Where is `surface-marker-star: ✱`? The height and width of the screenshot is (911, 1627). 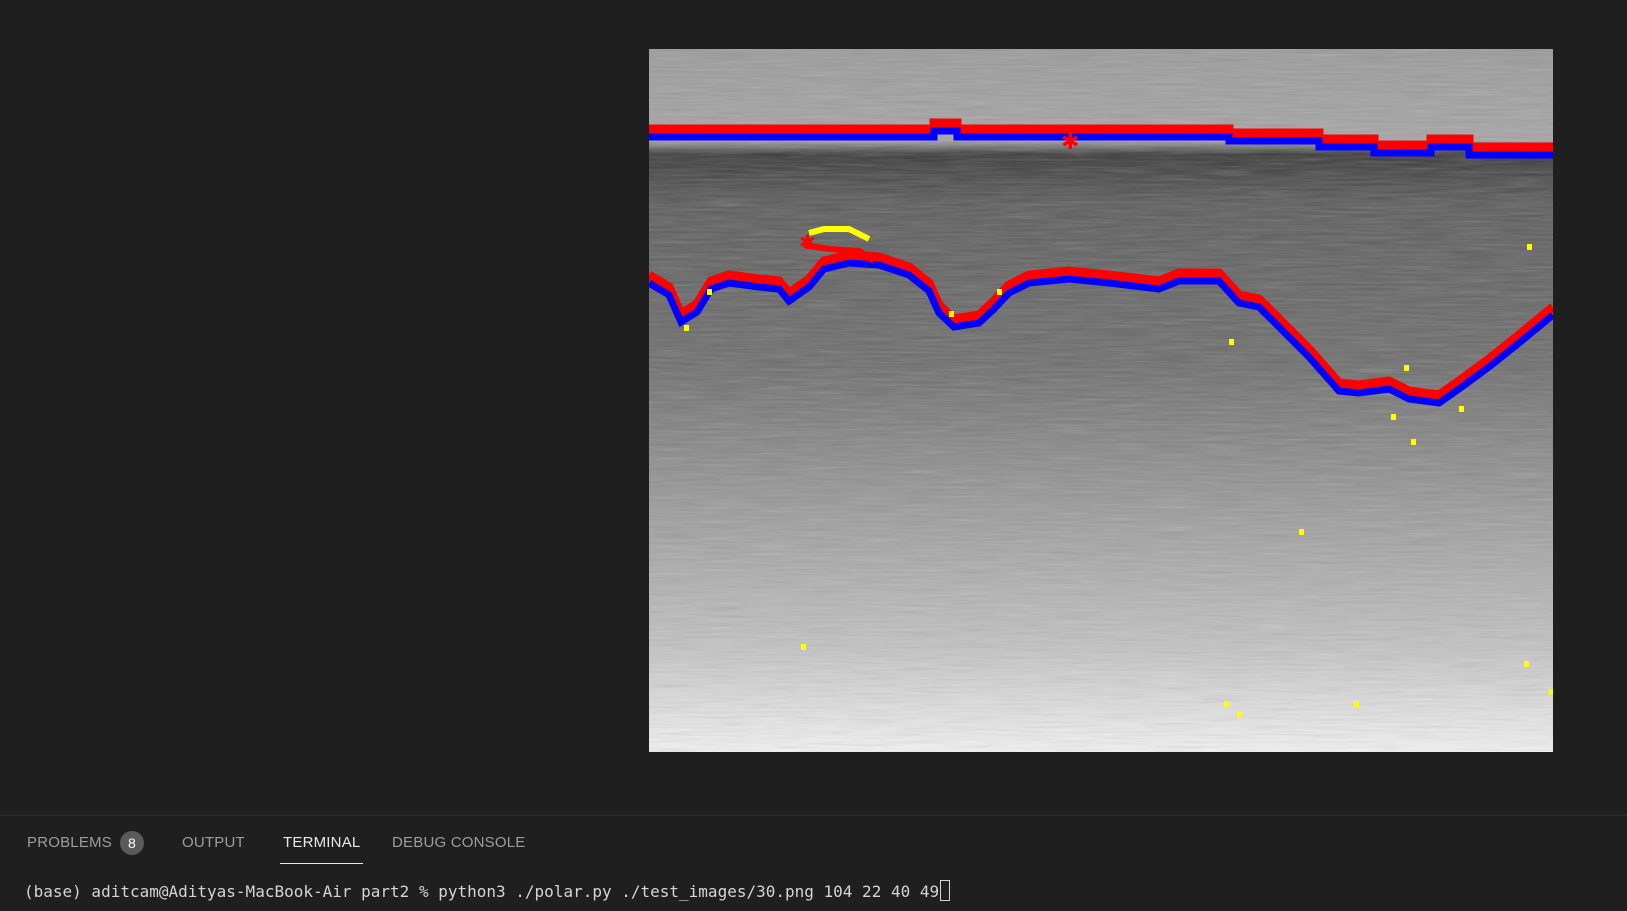
surface-marker-star: ✱ is located at coordinates (1070, 142).